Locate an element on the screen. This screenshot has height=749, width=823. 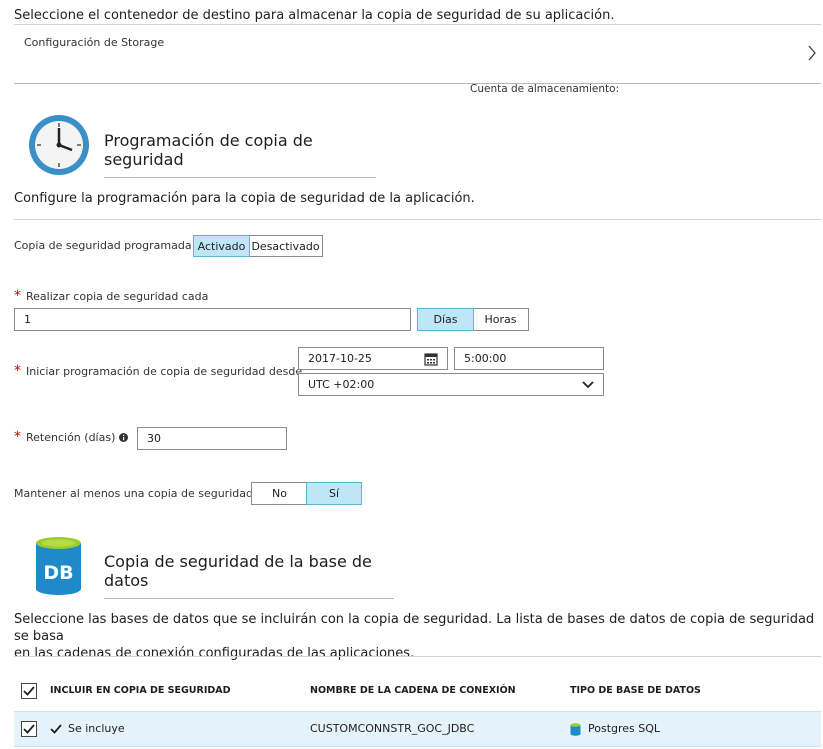
backup-every-label: * Realizar copia de seguridad cada is located at coordinates (111, 296).